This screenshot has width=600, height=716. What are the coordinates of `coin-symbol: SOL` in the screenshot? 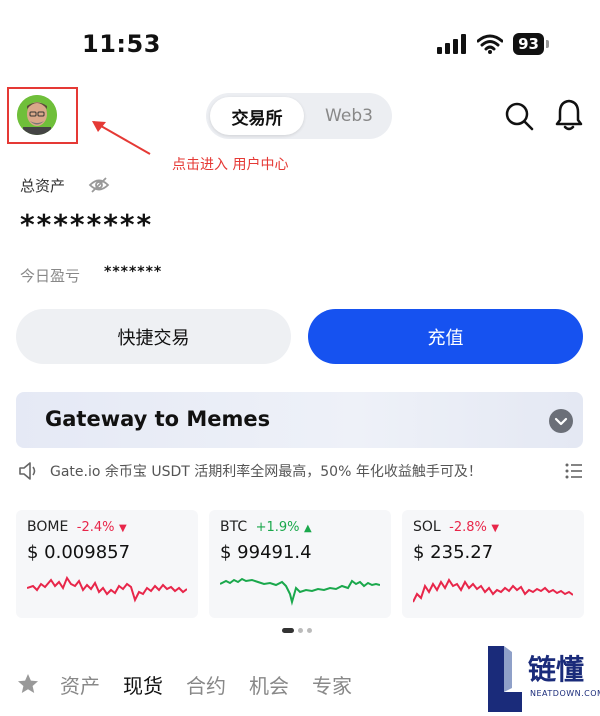 It's located at (427, 527).